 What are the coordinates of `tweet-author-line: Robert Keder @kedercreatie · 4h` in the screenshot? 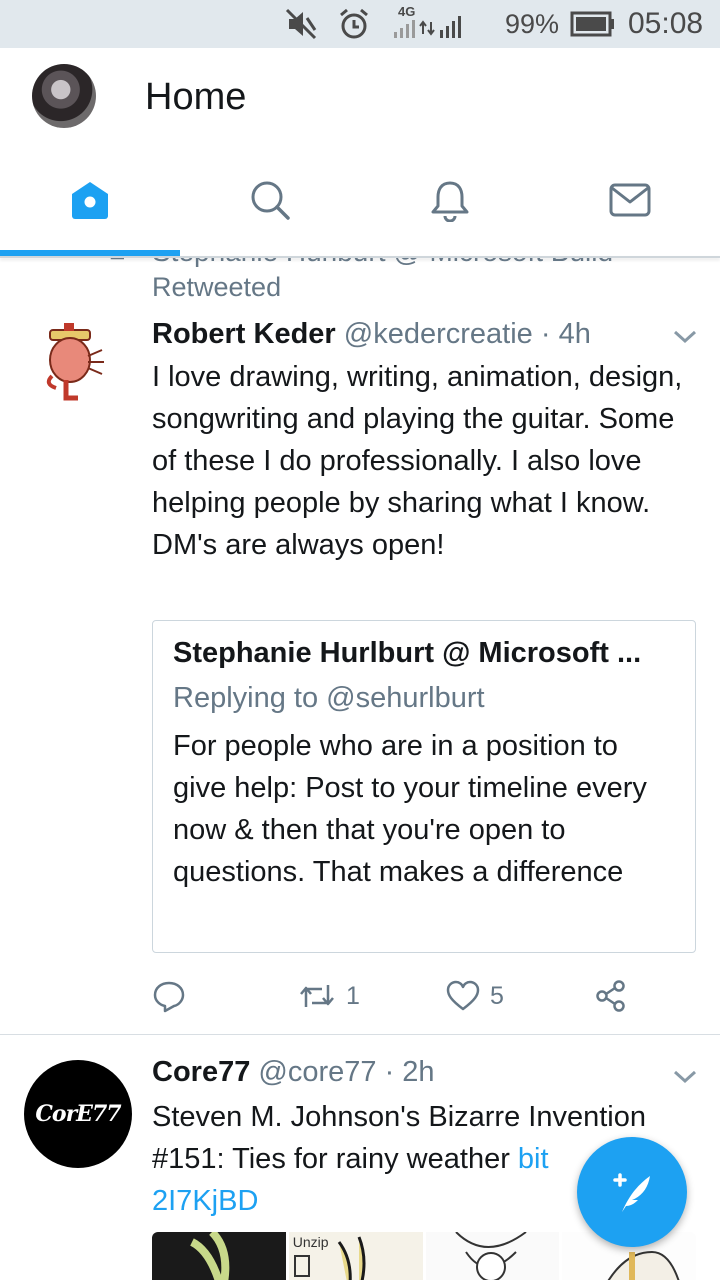 It's located at (371, 334).